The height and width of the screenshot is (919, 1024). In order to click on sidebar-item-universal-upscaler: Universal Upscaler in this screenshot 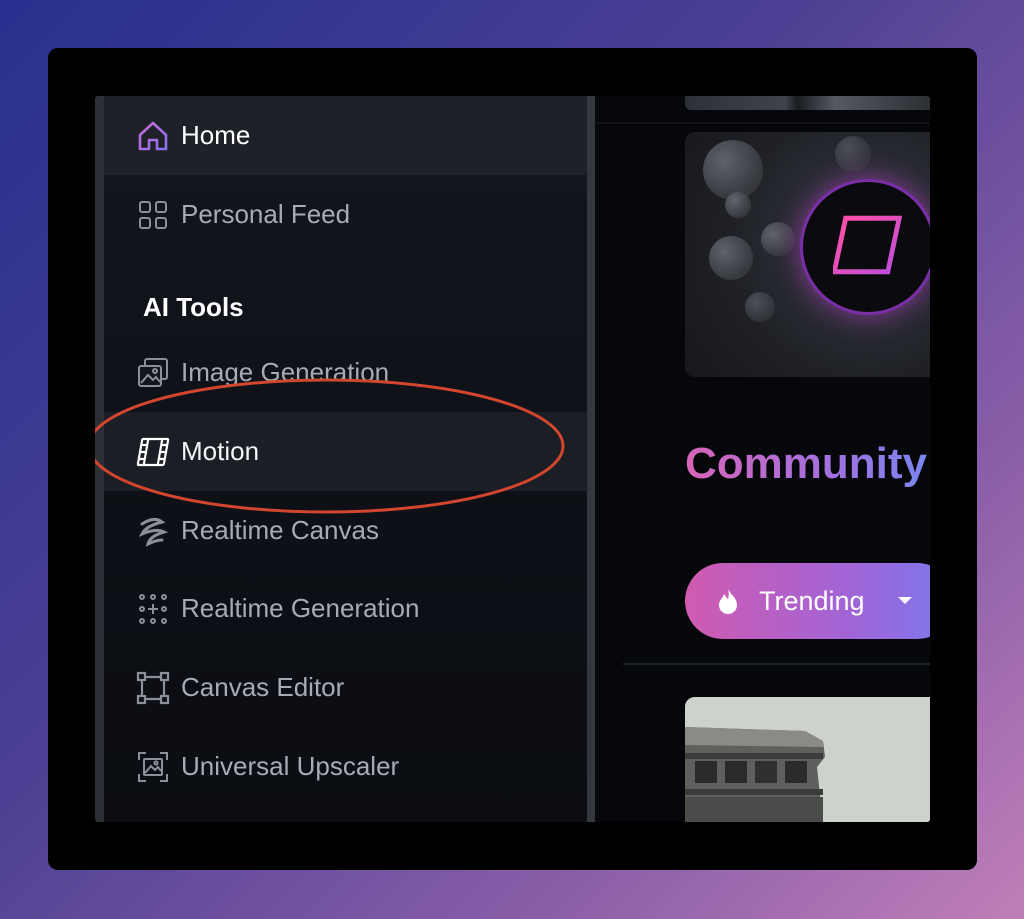, I will do `click(345, 766)`.